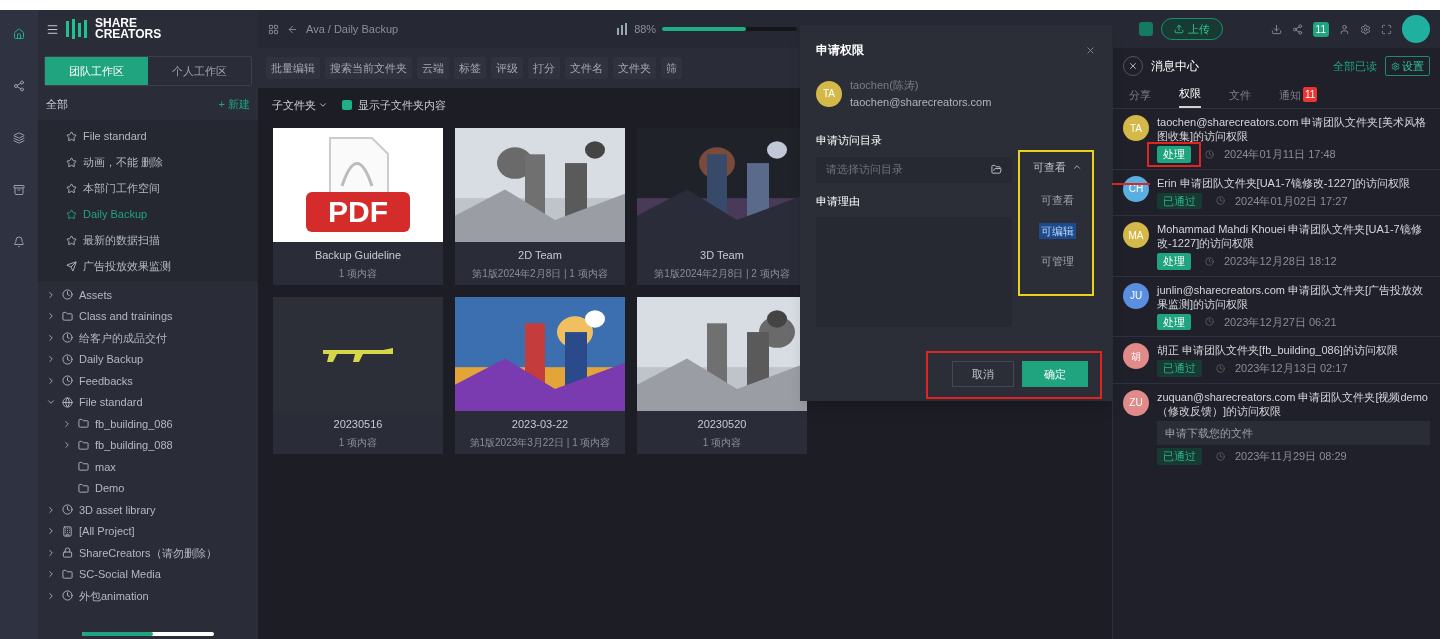 This screenshot has width=1453, height=639. What do you see at coordinates (234, 104) in the screenshot?
I see `new-button: + 新建` at bounding box center [234, 104].